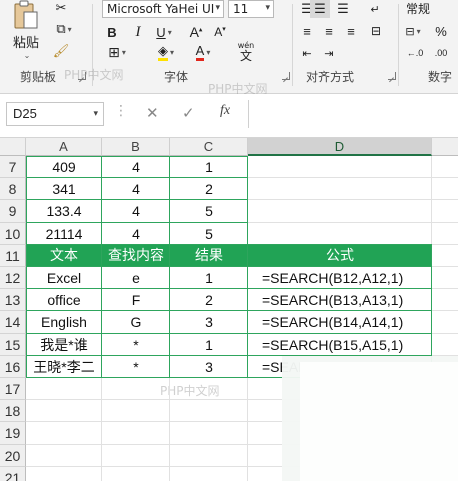  Describe the element at coordinates (196, 32) in the screenshot. I see `increase-font-button: A▴` at that location.